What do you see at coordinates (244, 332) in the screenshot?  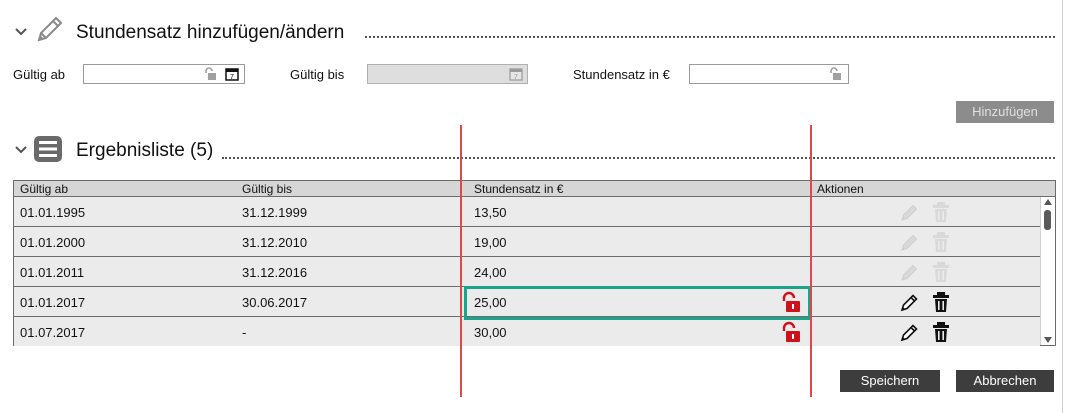 I see `cell-valid-to: -` at bounding box center [244, 332].